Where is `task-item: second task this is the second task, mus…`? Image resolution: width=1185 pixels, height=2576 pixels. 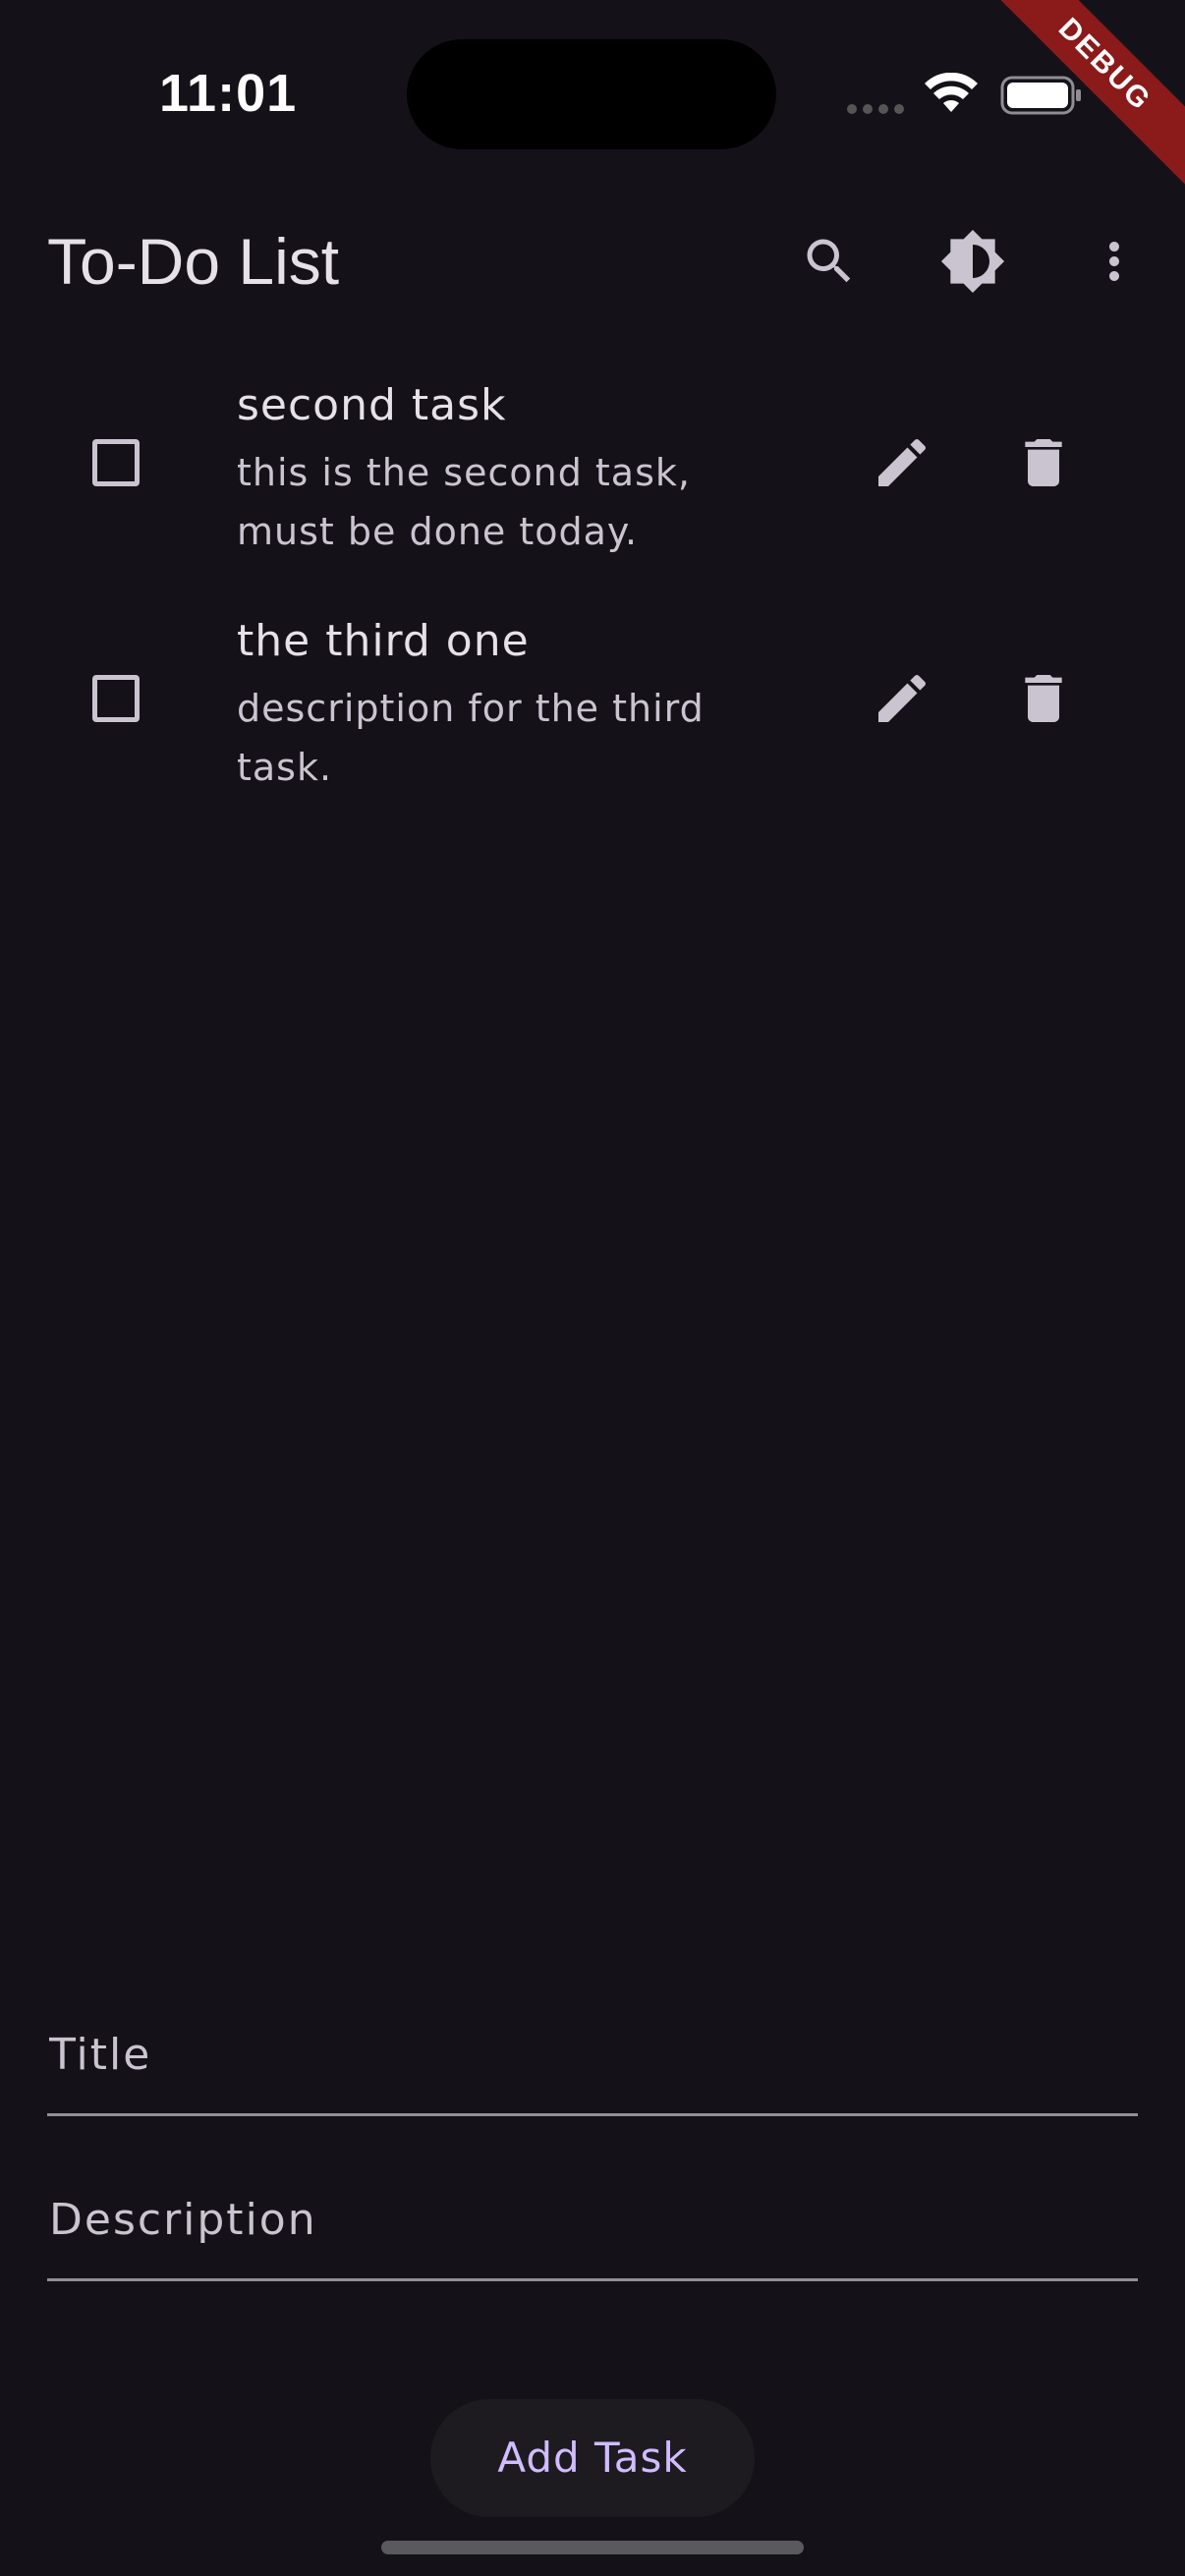 task-item: second task this is the second task, mus… is located at coordinates (592, 486).